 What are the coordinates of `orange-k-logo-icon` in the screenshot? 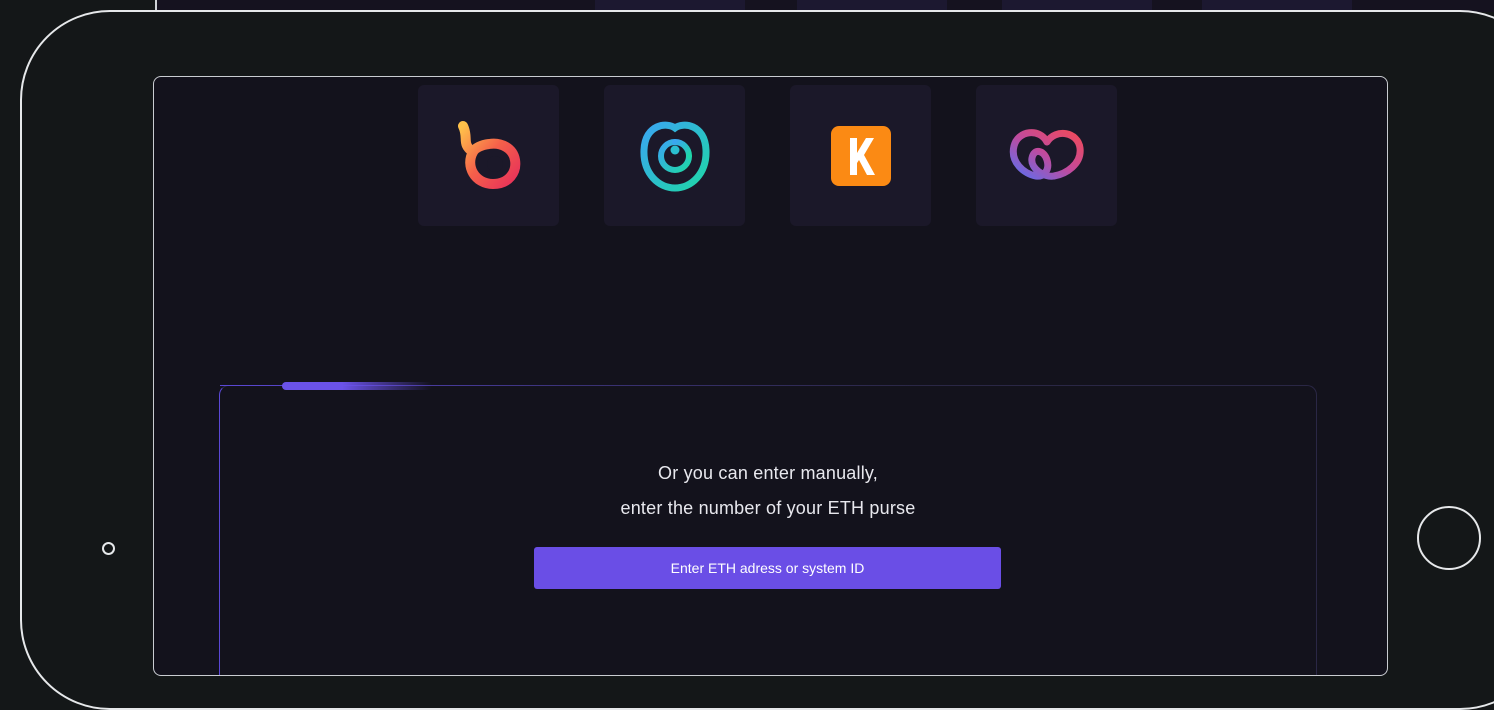 It's located at (860, 155).